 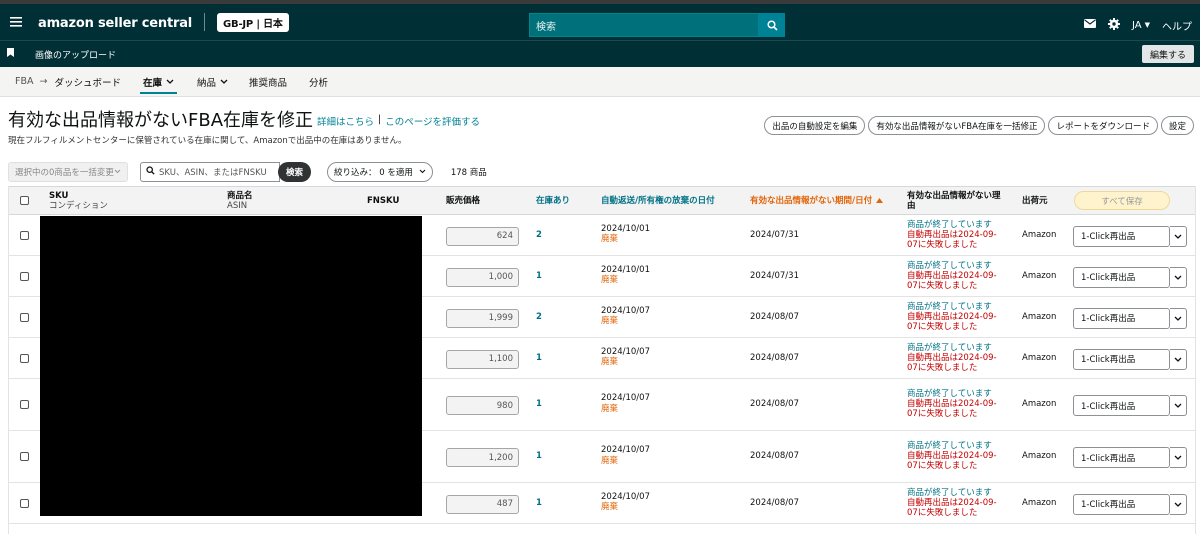 What do you see at coordinates (482, 236) in the screenshot?
I see `price-input: 624` at bounding box center [482, 236].